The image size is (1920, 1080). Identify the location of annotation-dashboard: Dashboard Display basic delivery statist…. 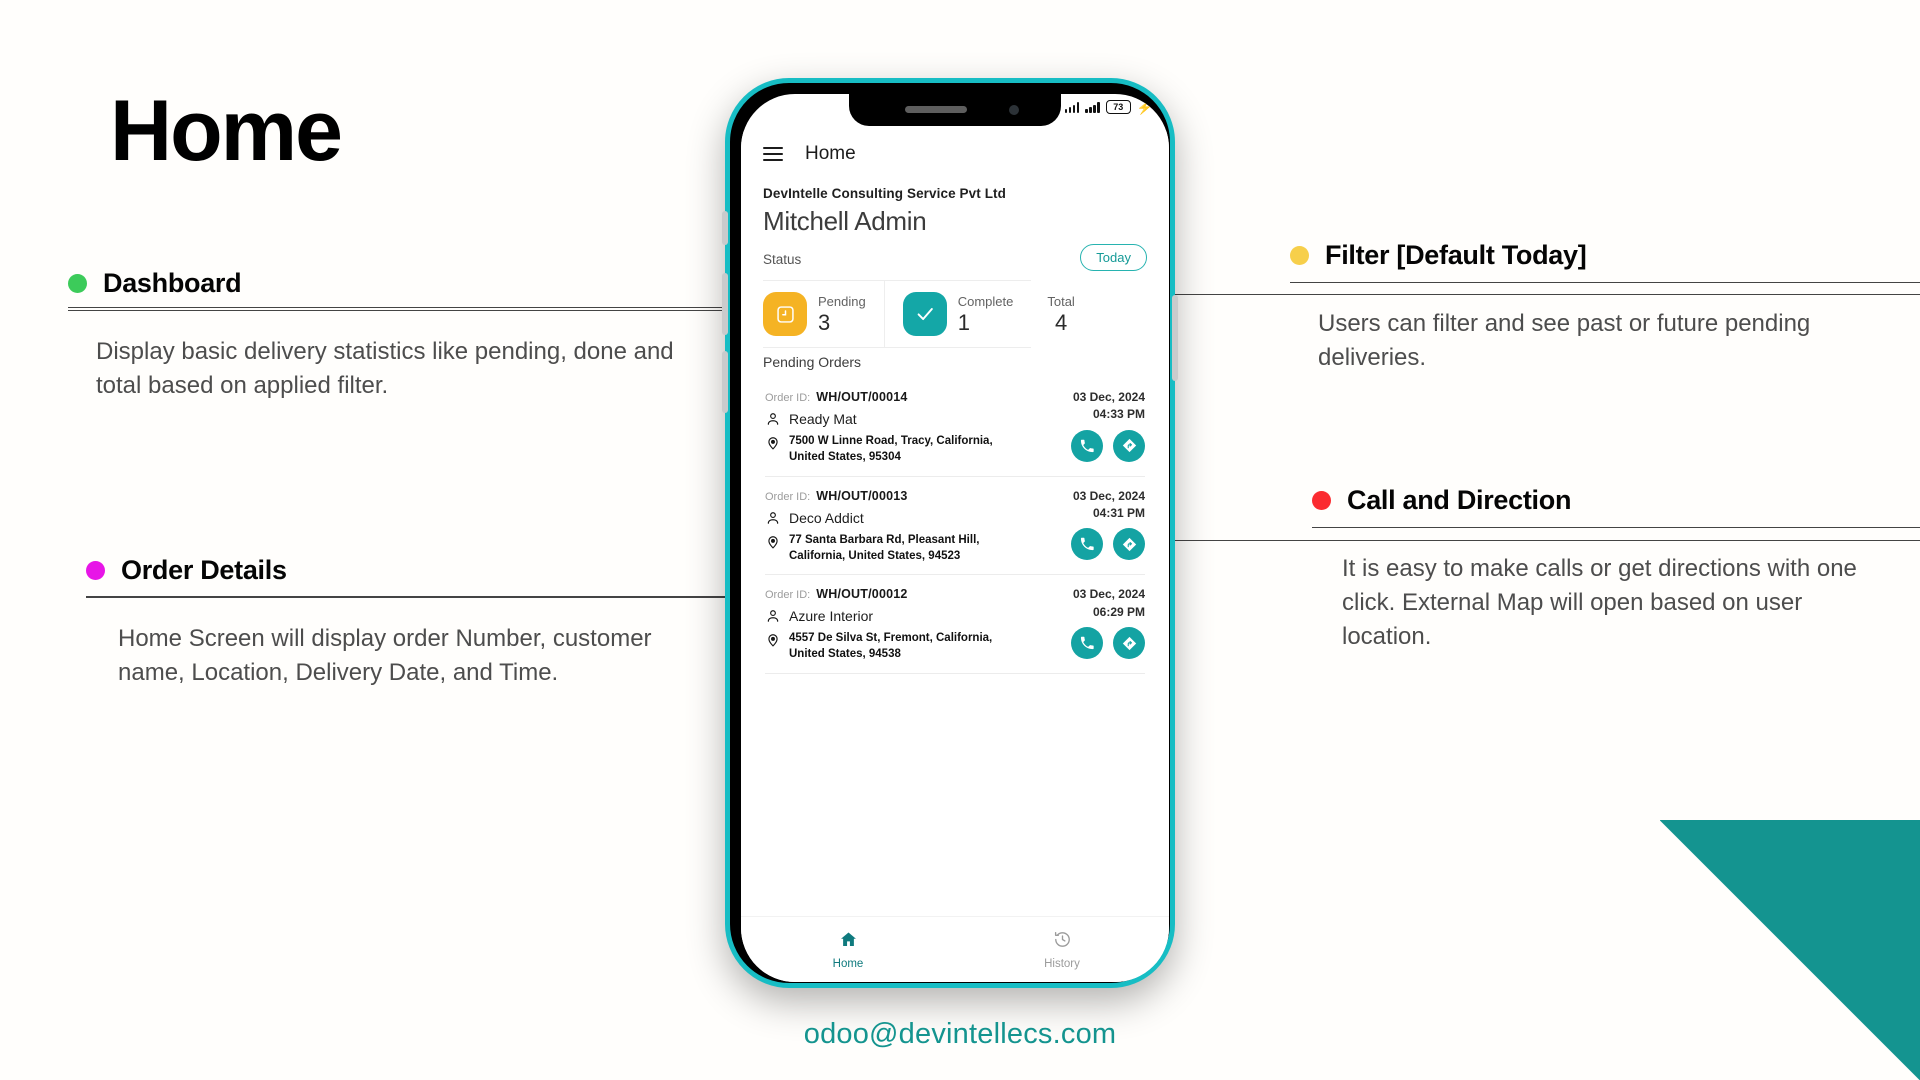
(398, 335).